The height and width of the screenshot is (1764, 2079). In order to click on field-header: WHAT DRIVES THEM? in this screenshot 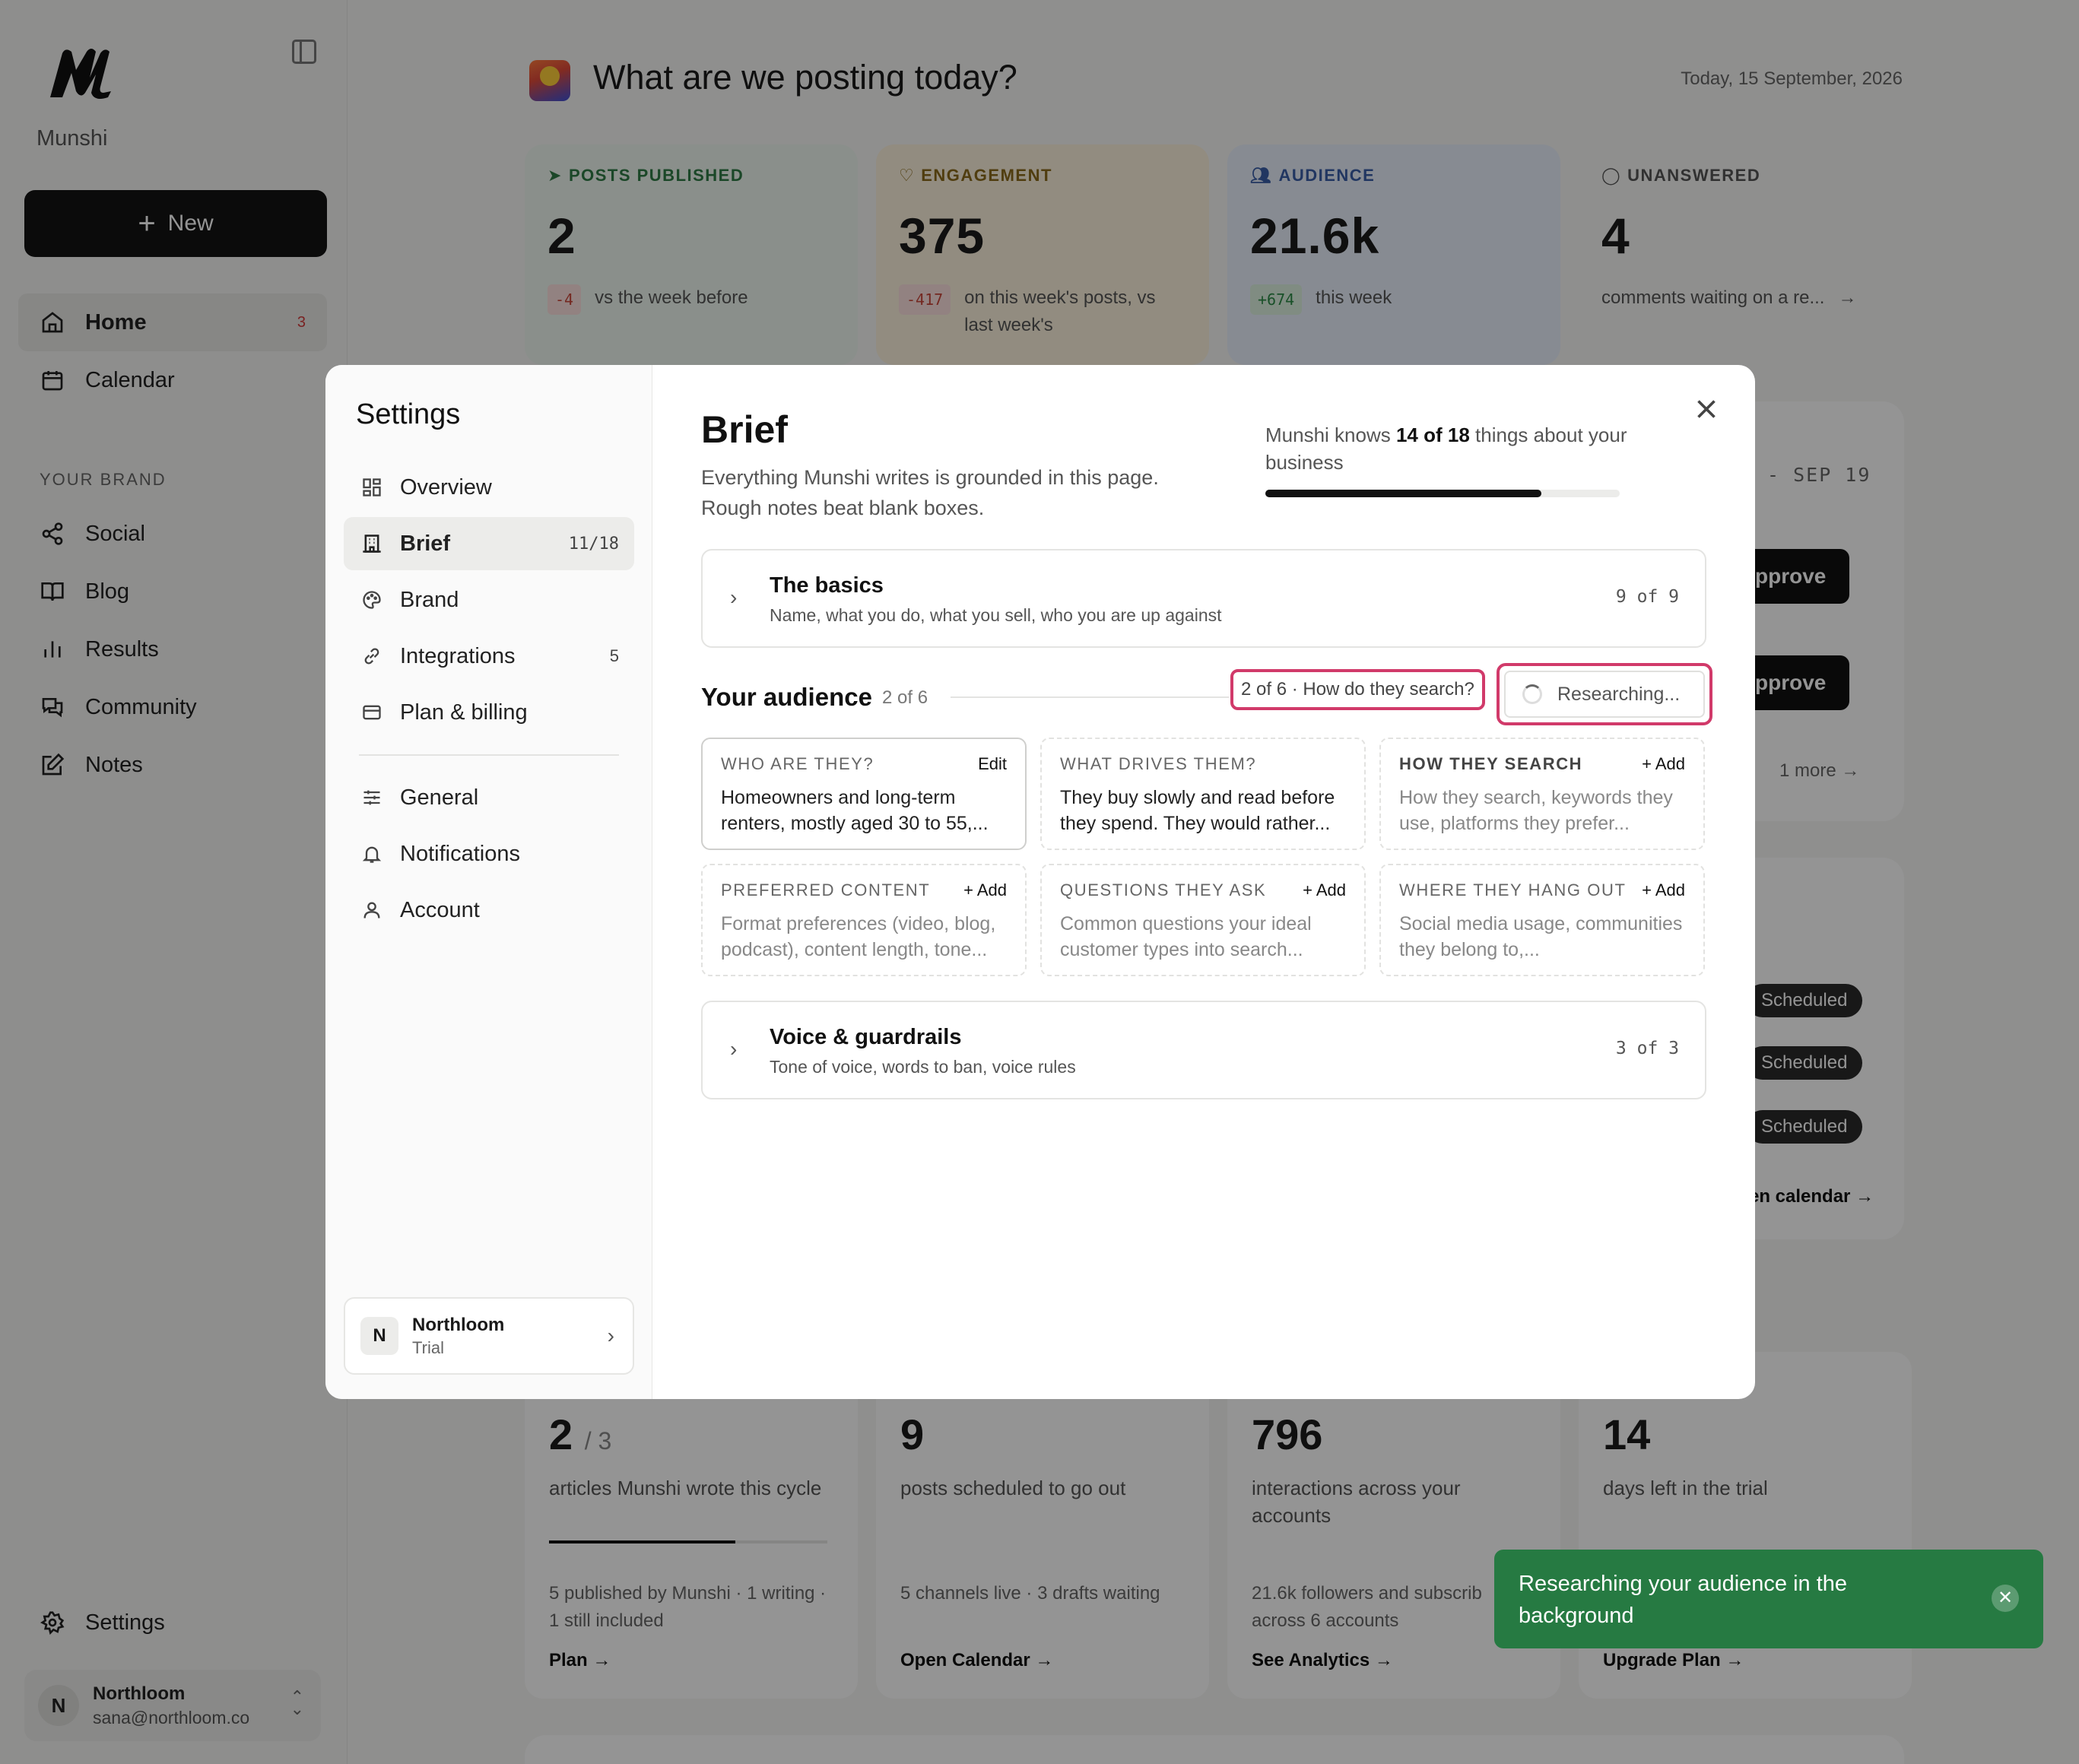, I will do `click(1203, 764)`.